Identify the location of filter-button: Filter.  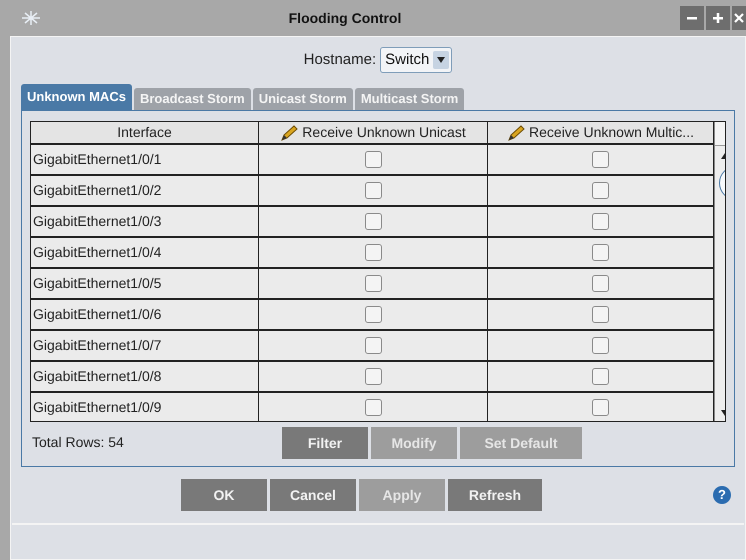
(325, 443).